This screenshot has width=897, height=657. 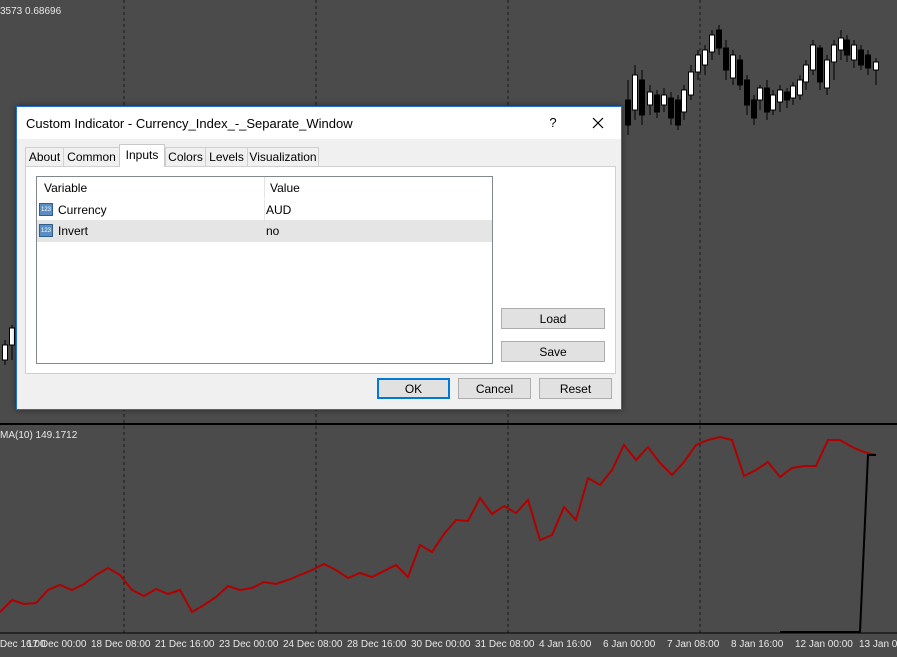 I want to click on indicator-line-secondary, so click(x=828, y=543).